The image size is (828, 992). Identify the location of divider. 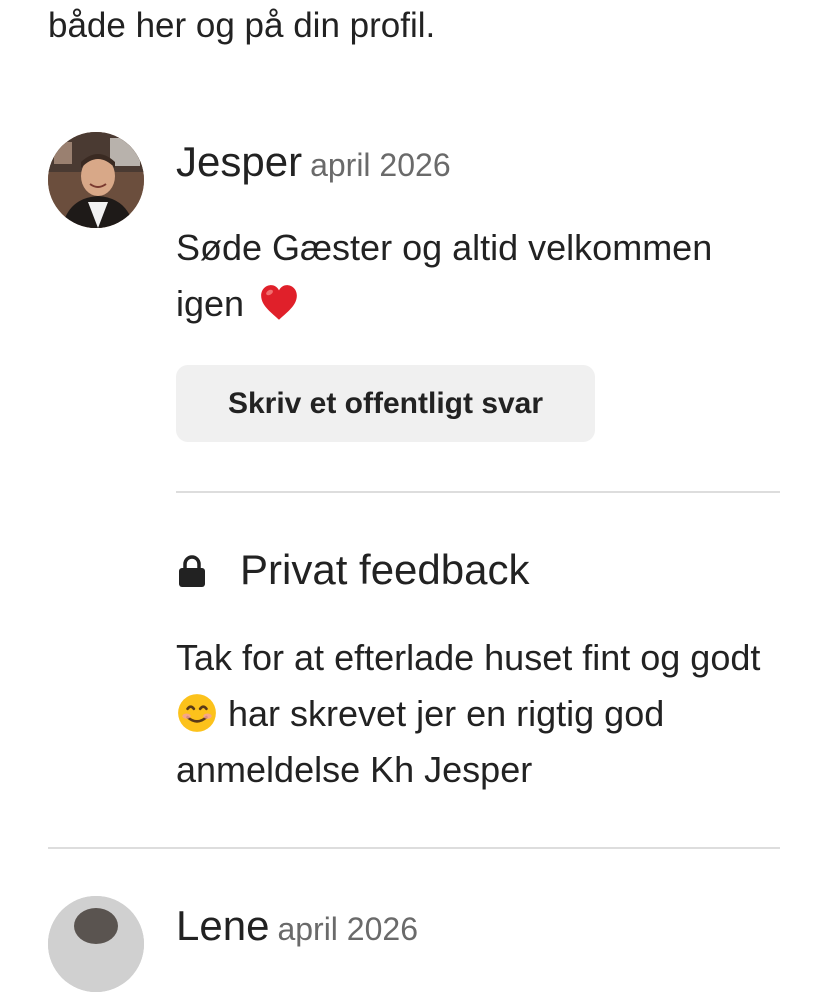
(478, 492).